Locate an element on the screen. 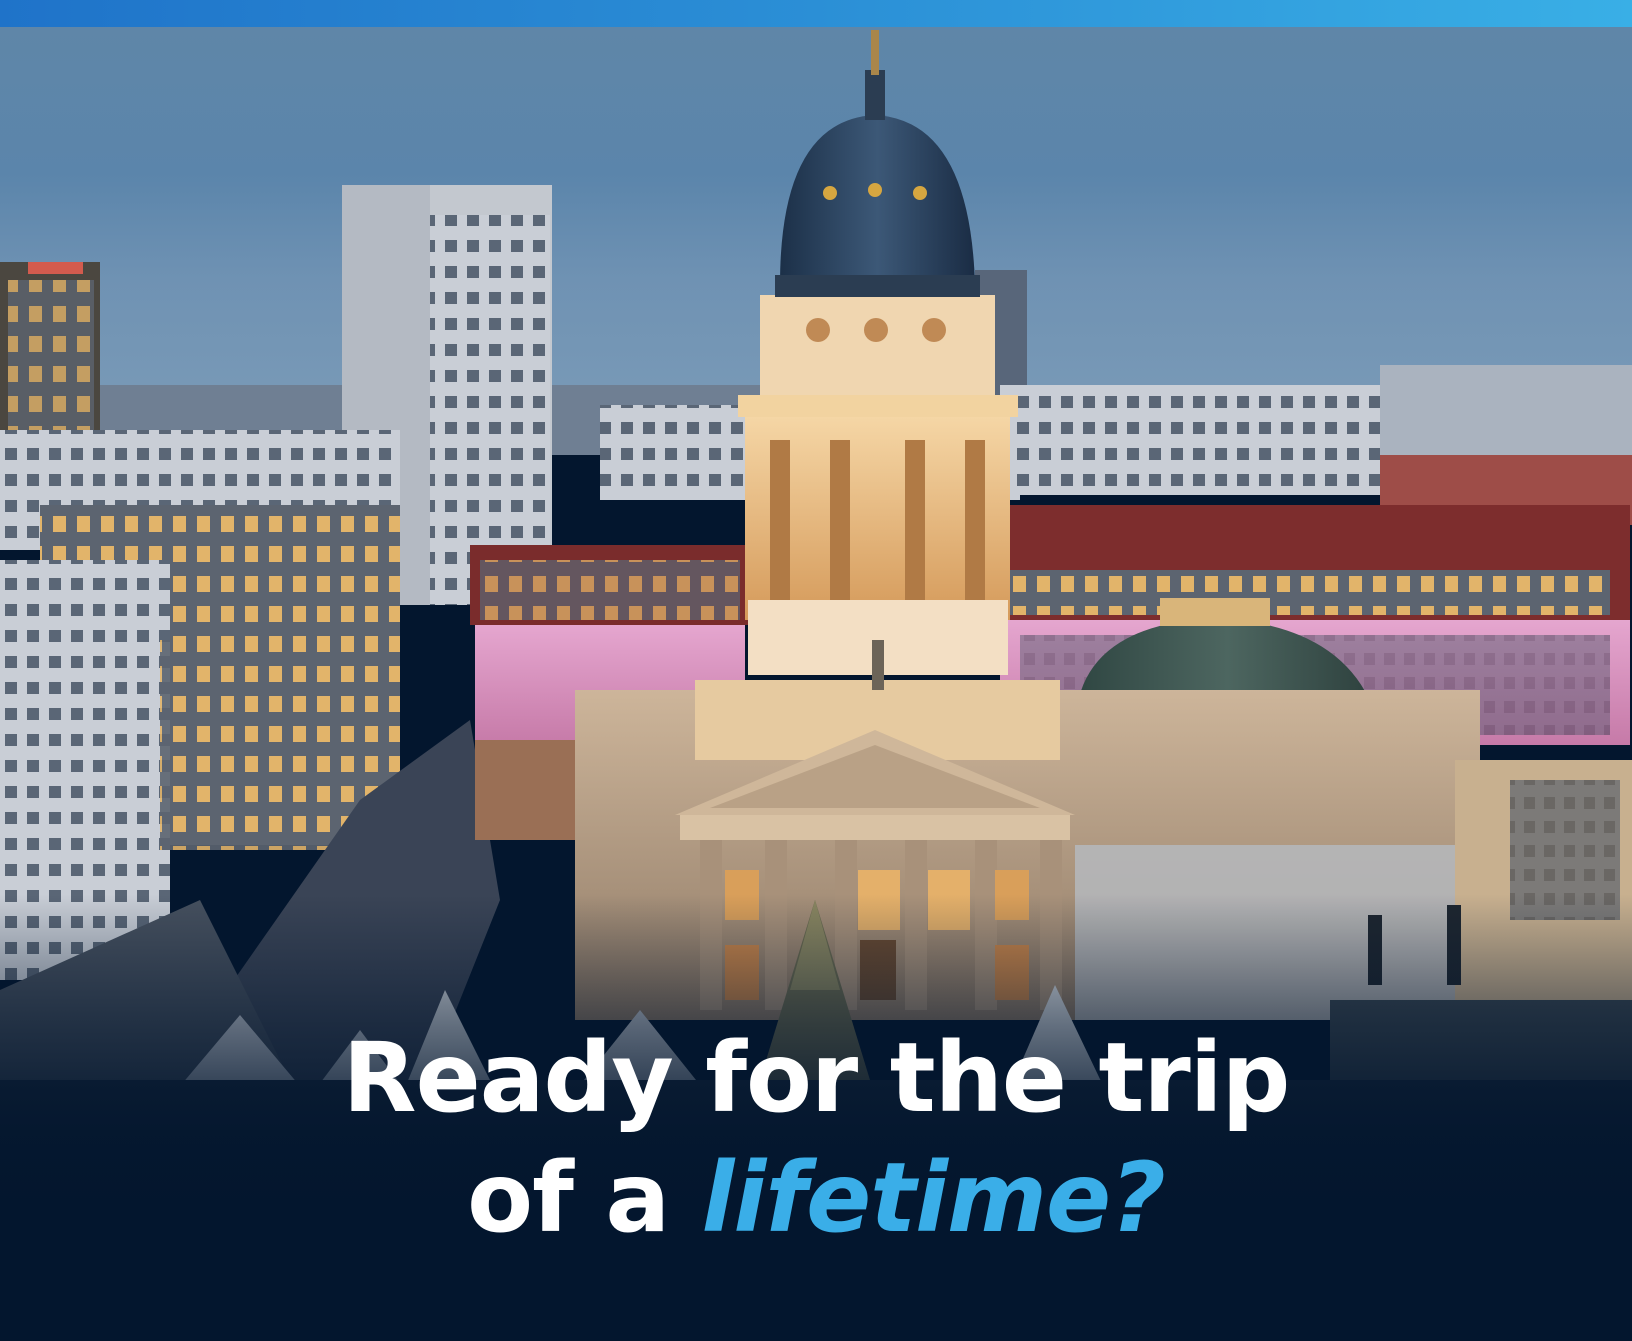  headline-line-1: Ready for the trip is located at coordinates (816, 1078).